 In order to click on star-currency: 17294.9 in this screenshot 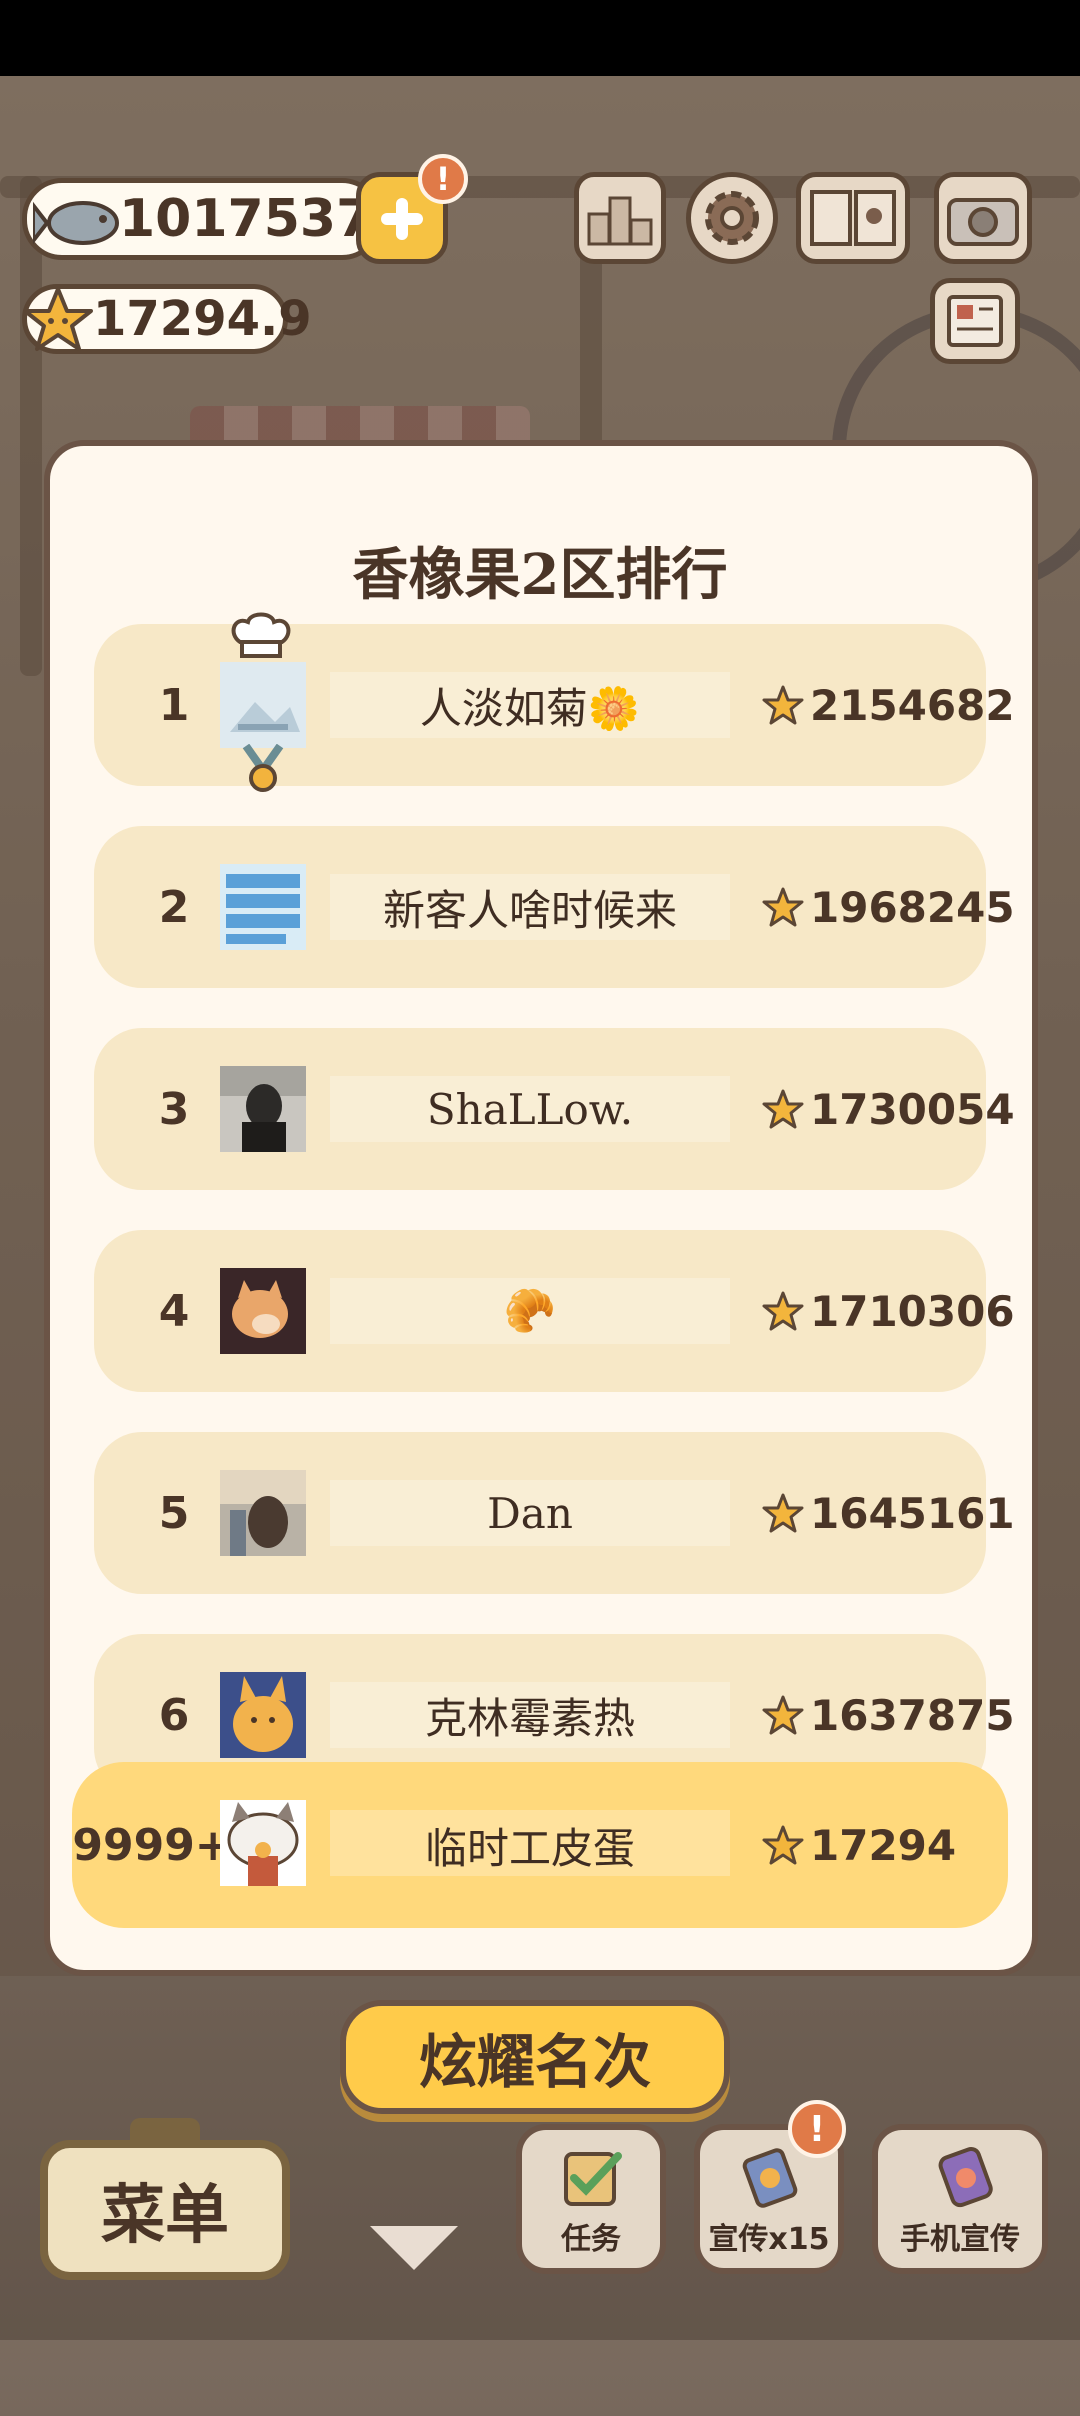, I will do `click(167, 319)`.